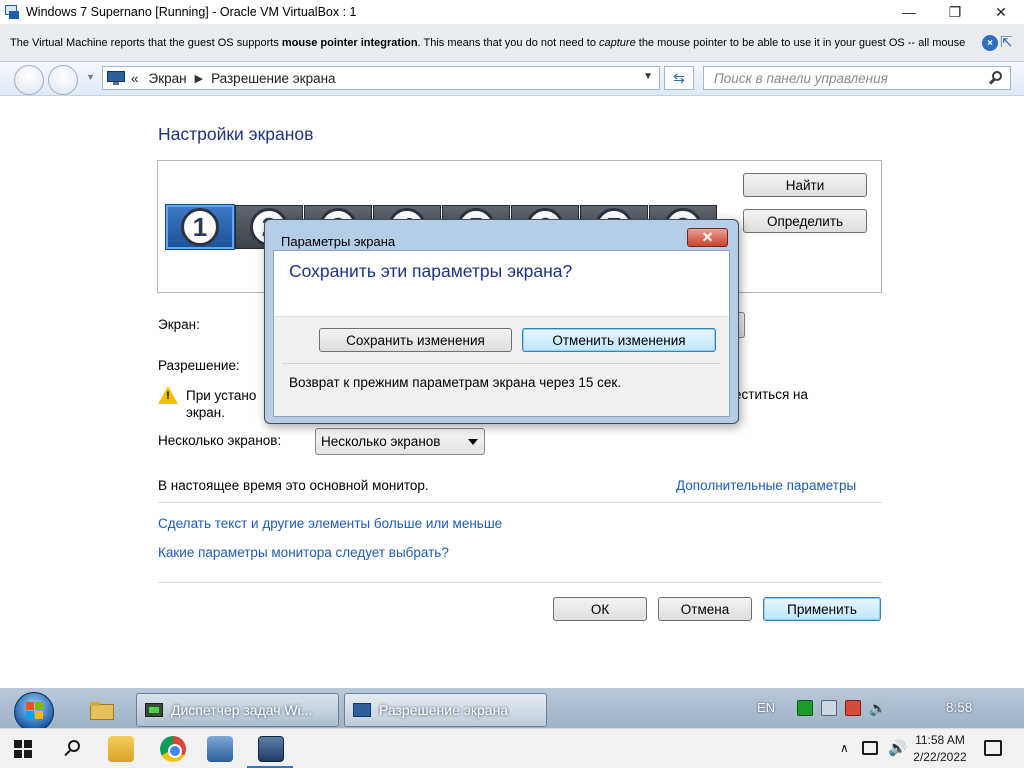 The image size is (1024, 768). Describe the element at coordinates (1009, 43) in the screenshot. I see `mouse-integration-icon: ⇱` at that location.